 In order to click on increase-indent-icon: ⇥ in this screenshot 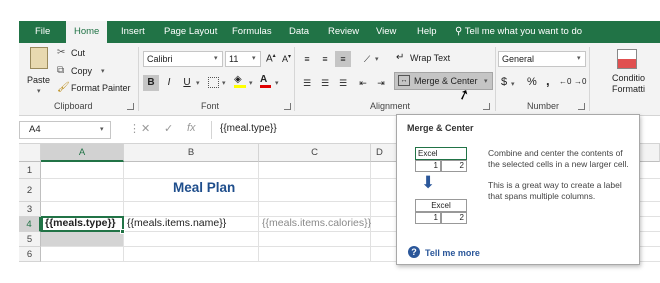, I will do `click(381, 83)`.